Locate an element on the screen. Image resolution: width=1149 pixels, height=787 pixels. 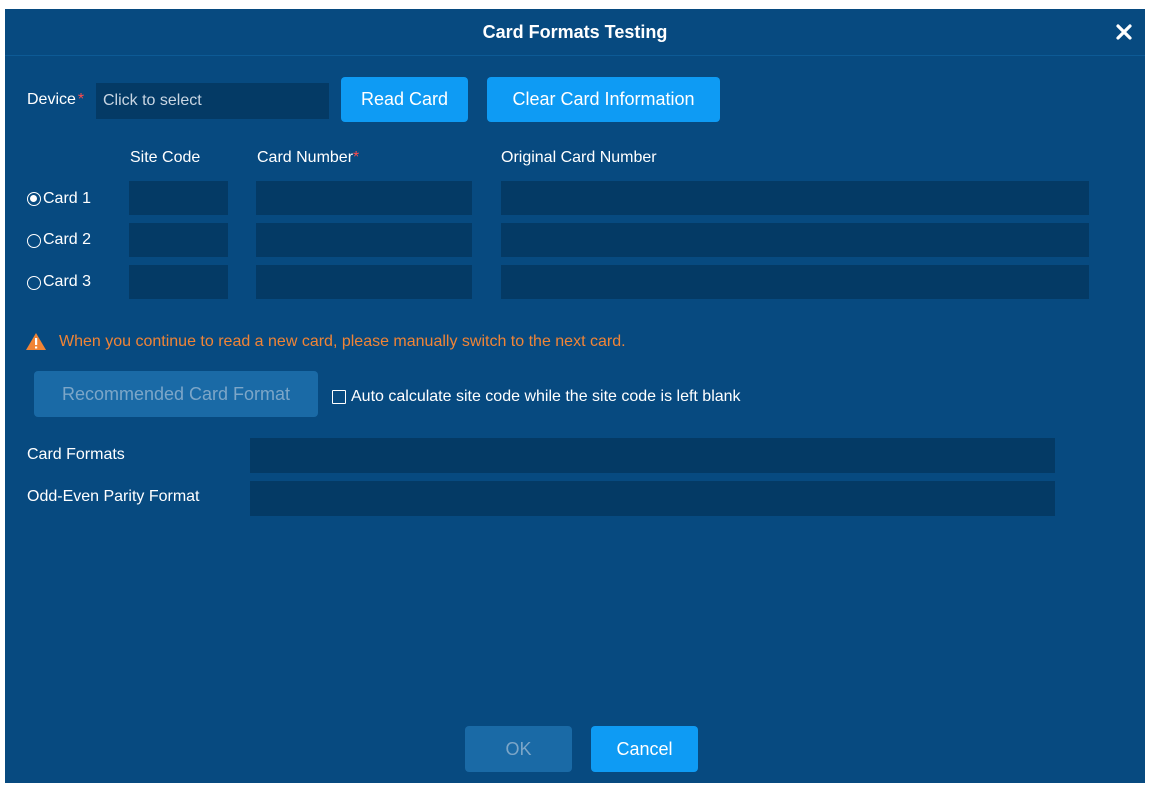
device-label: Device * is located at coordinates (55, 100).